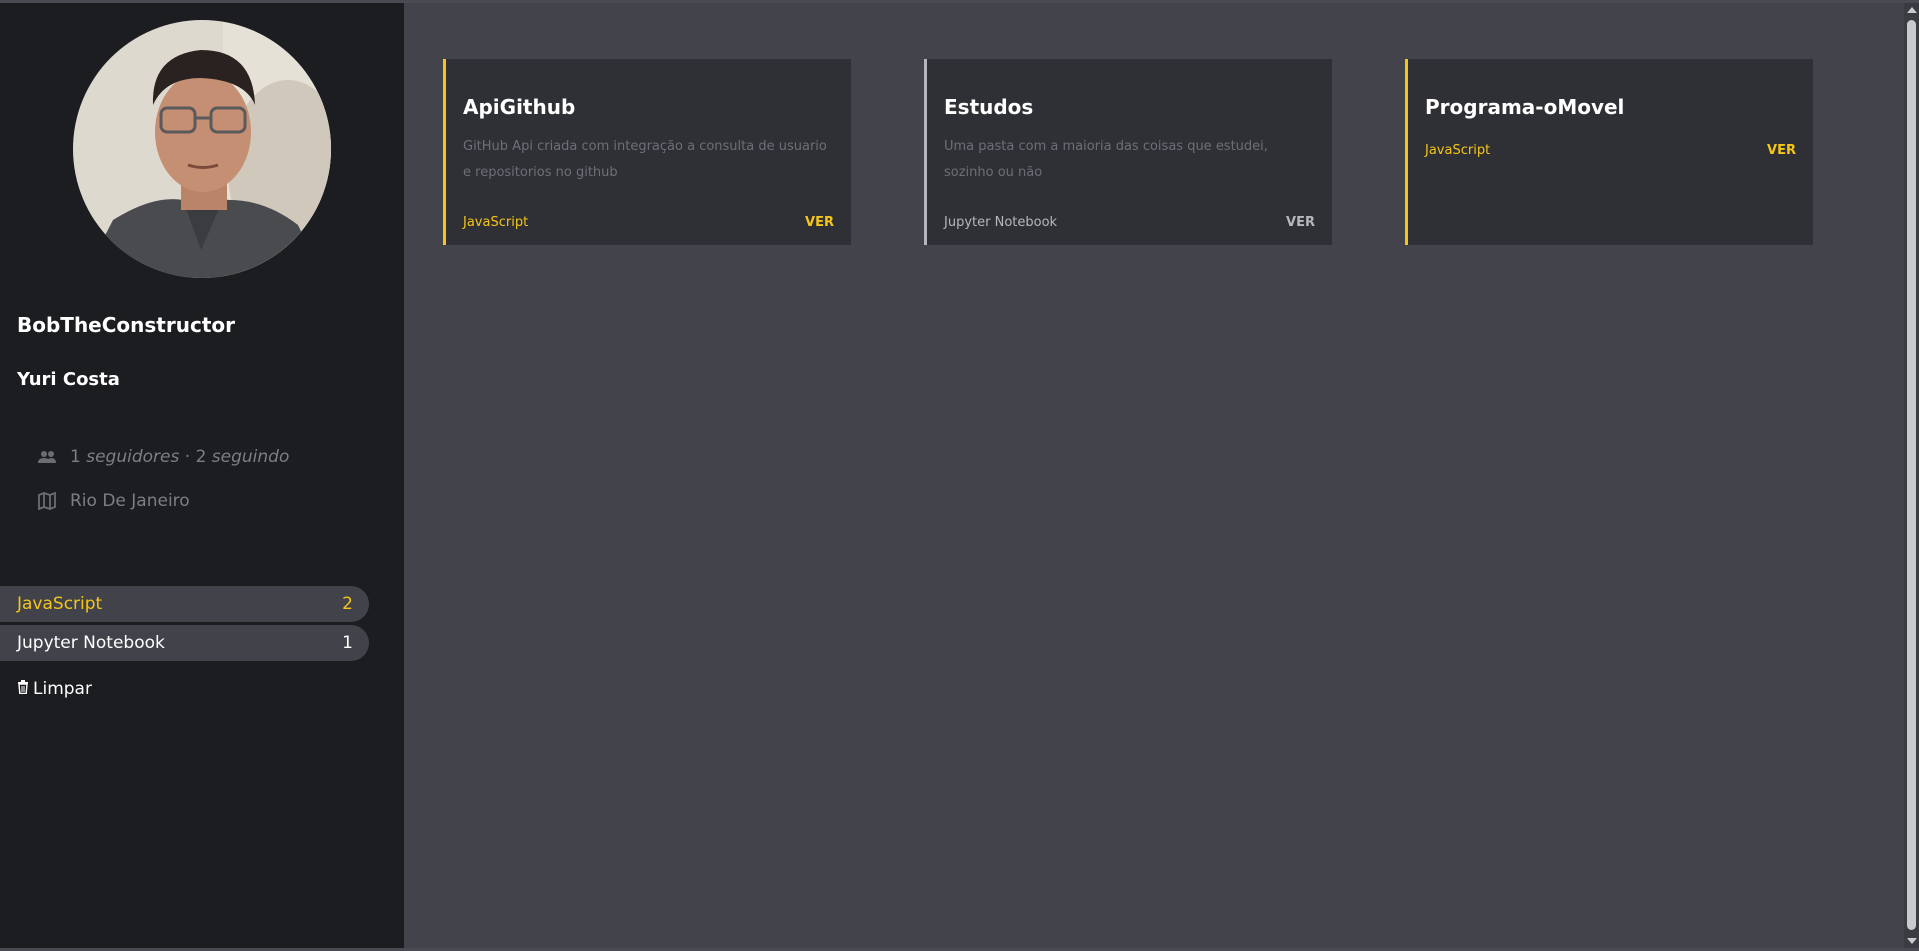 The width and height of the screenshot is (1919, 951). I want to click on vertical-scrollbar, so click(1911, 475).